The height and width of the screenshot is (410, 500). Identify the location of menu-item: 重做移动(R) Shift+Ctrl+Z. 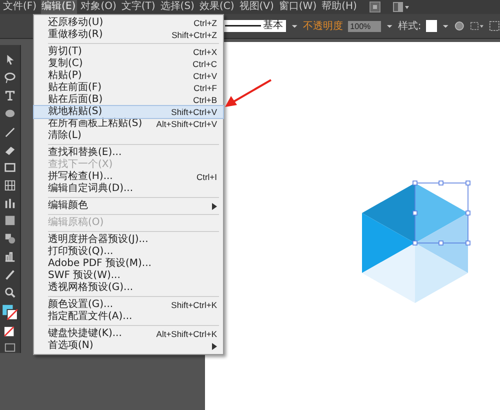
(128, 35).